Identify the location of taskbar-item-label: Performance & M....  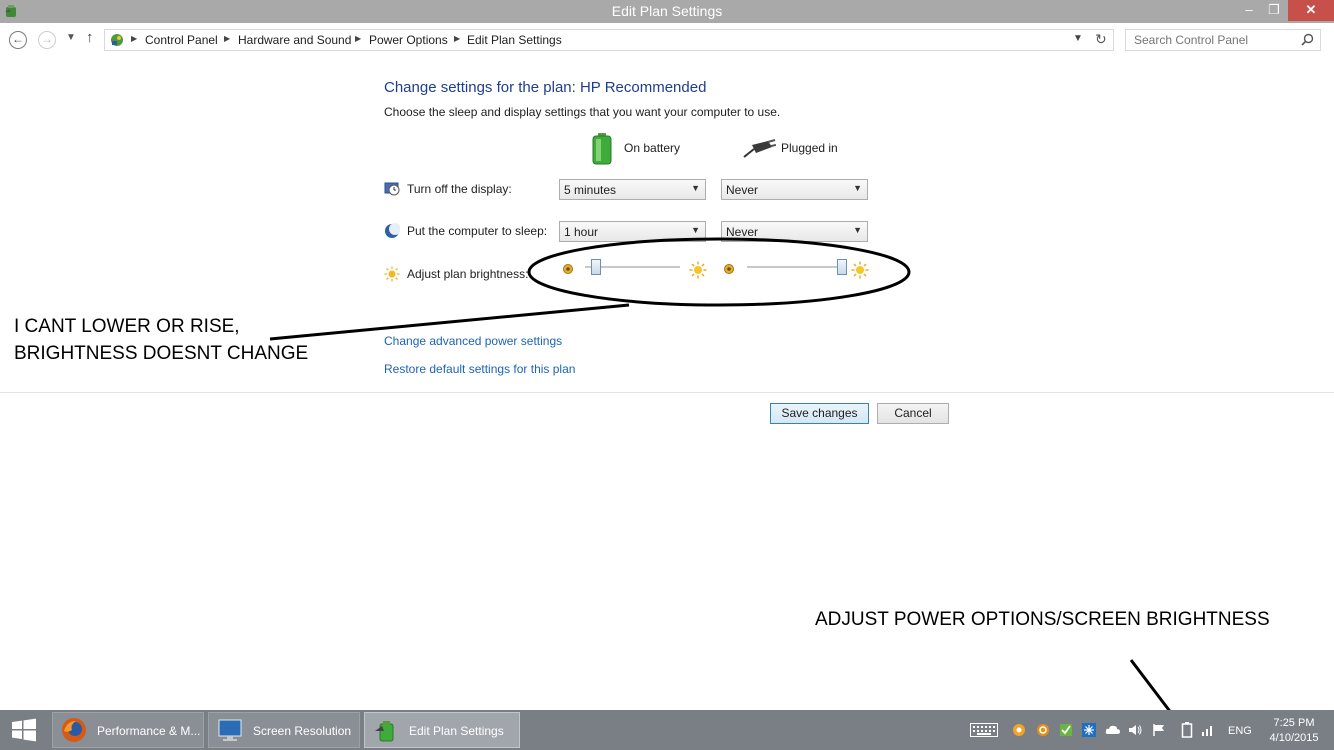
(149, 731).